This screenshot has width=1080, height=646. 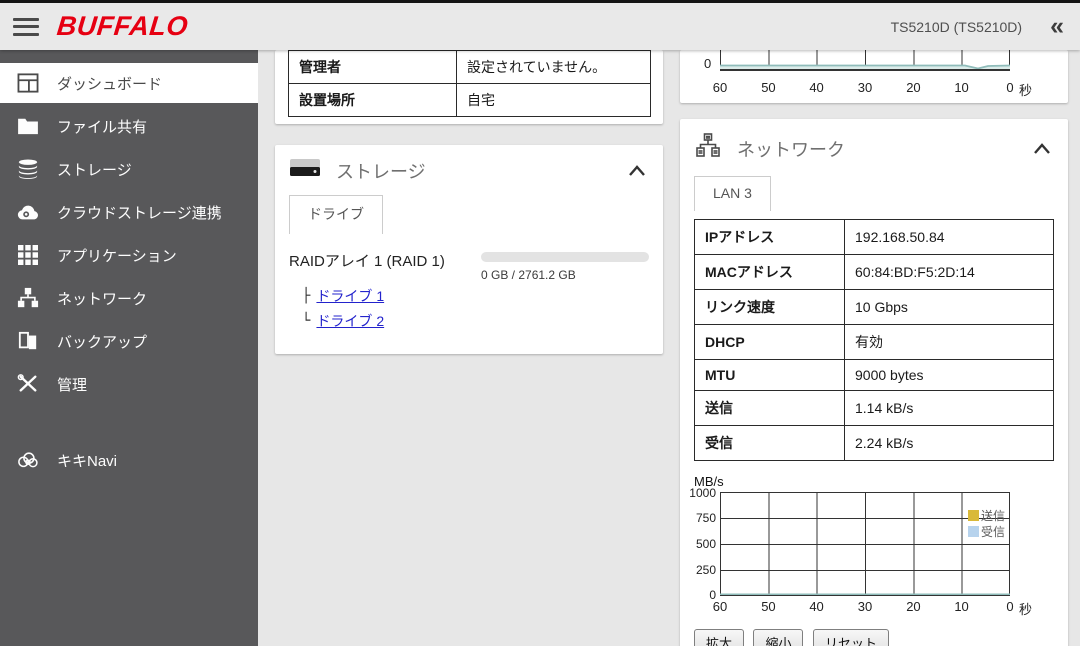 I want to click on system-info-panel: 管理者 設定されていません。 設置場所 自宅, so click(x=469, y=87).